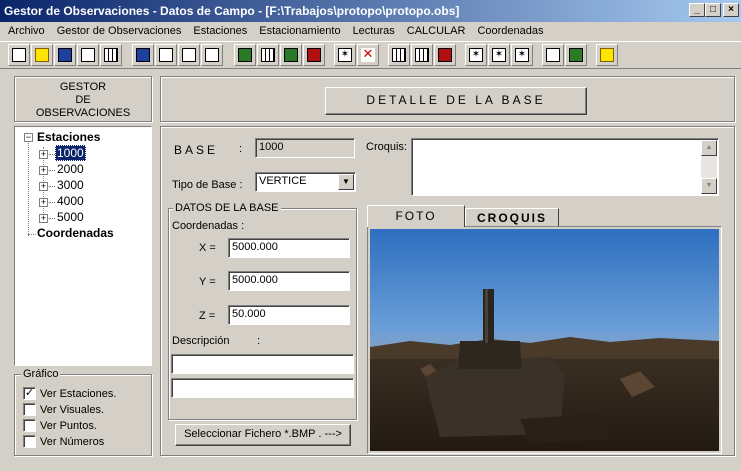 The width and height of the screenshot is (741, 471). What do you see at coordinates (709, 167) in the screenshot?
I see `croquis-scrollbar: ▲ ▼` at bounding box center [709, 167].